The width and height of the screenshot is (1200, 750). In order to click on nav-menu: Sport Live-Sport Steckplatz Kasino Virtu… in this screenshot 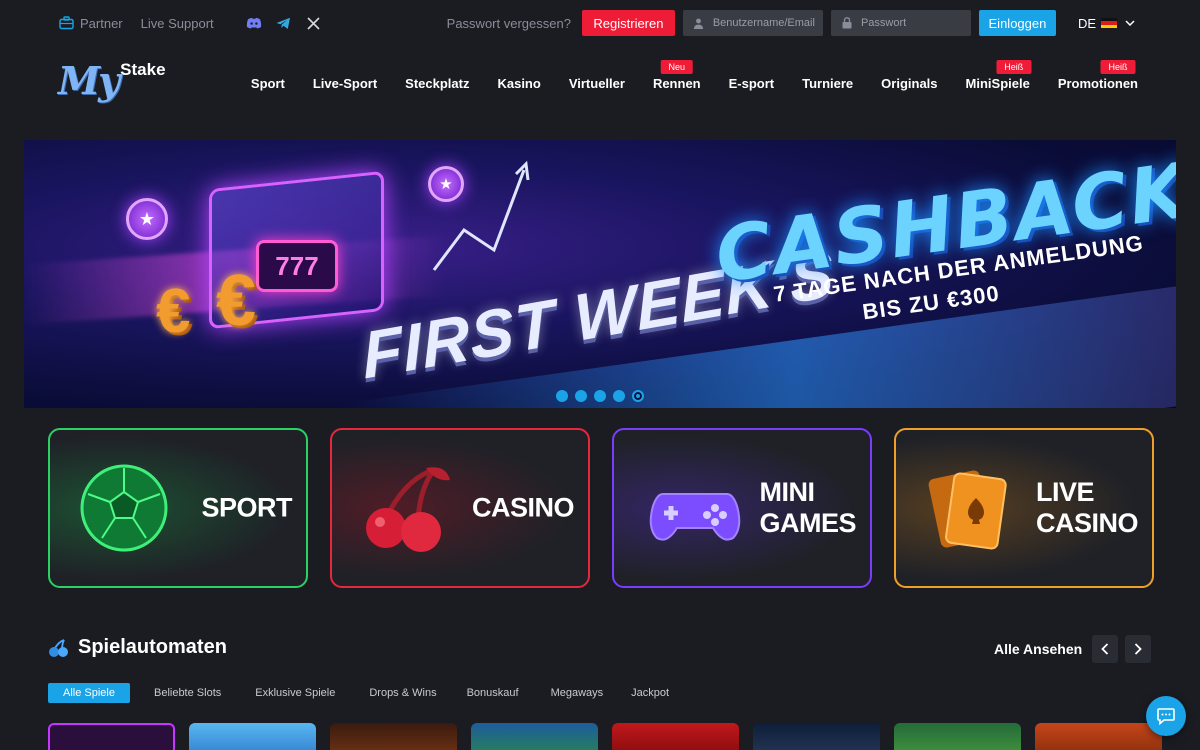, I will do `click(694, 75)`.